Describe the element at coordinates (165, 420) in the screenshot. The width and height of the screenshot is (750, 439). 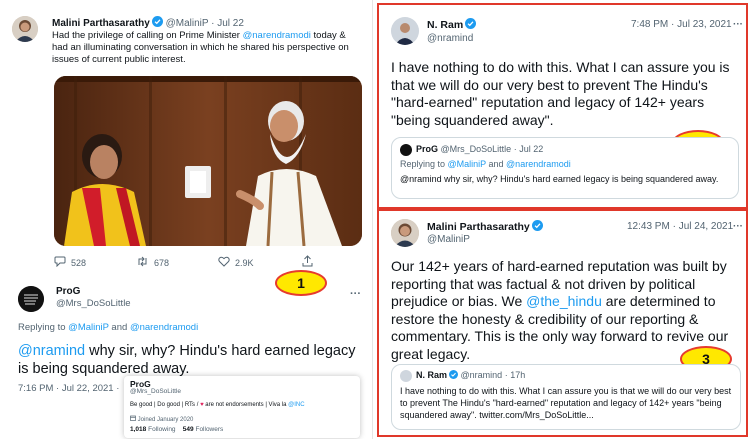
I see `joined-date: Joined January 2020` at that location.